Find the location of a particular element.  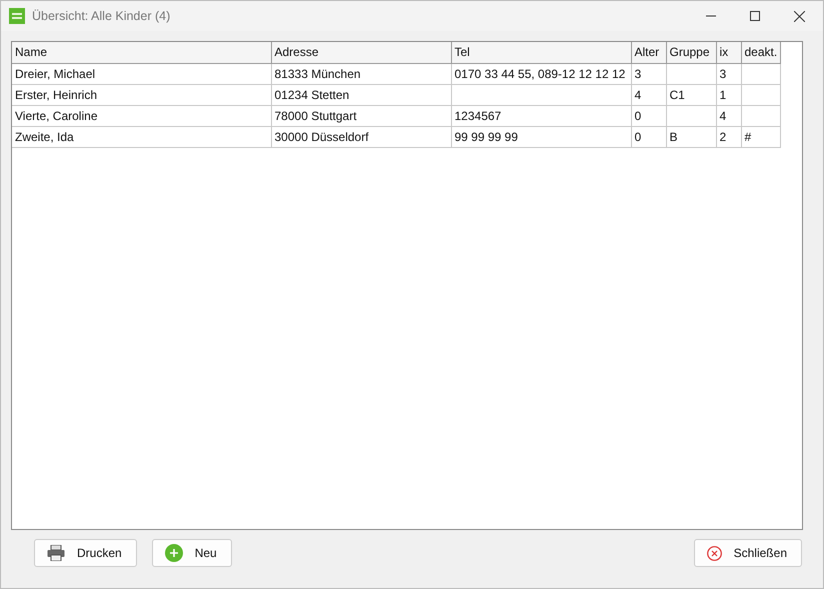

table-cell: Erster, Heinrich is located at coordinates (141, 94).